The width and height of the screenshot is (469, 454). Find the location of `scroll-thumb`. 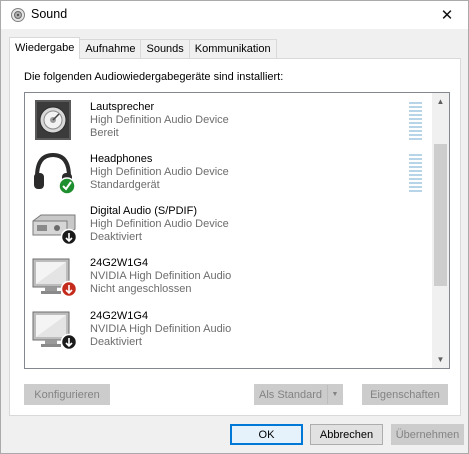

scroll-thumb is located at coordinates (440, 215).